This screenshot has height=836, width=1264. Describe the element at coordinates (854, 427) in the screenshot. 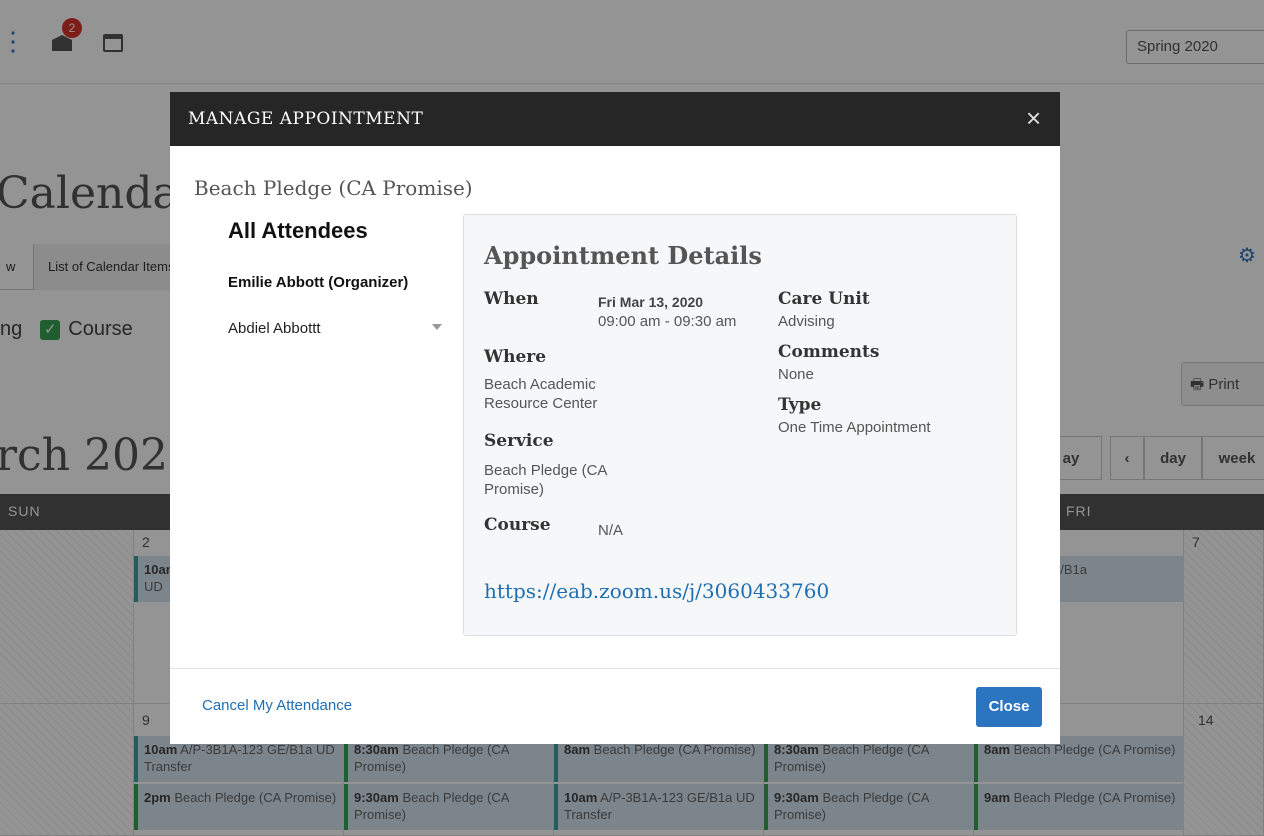

I see `type-value: One Time Appointment` at that location.